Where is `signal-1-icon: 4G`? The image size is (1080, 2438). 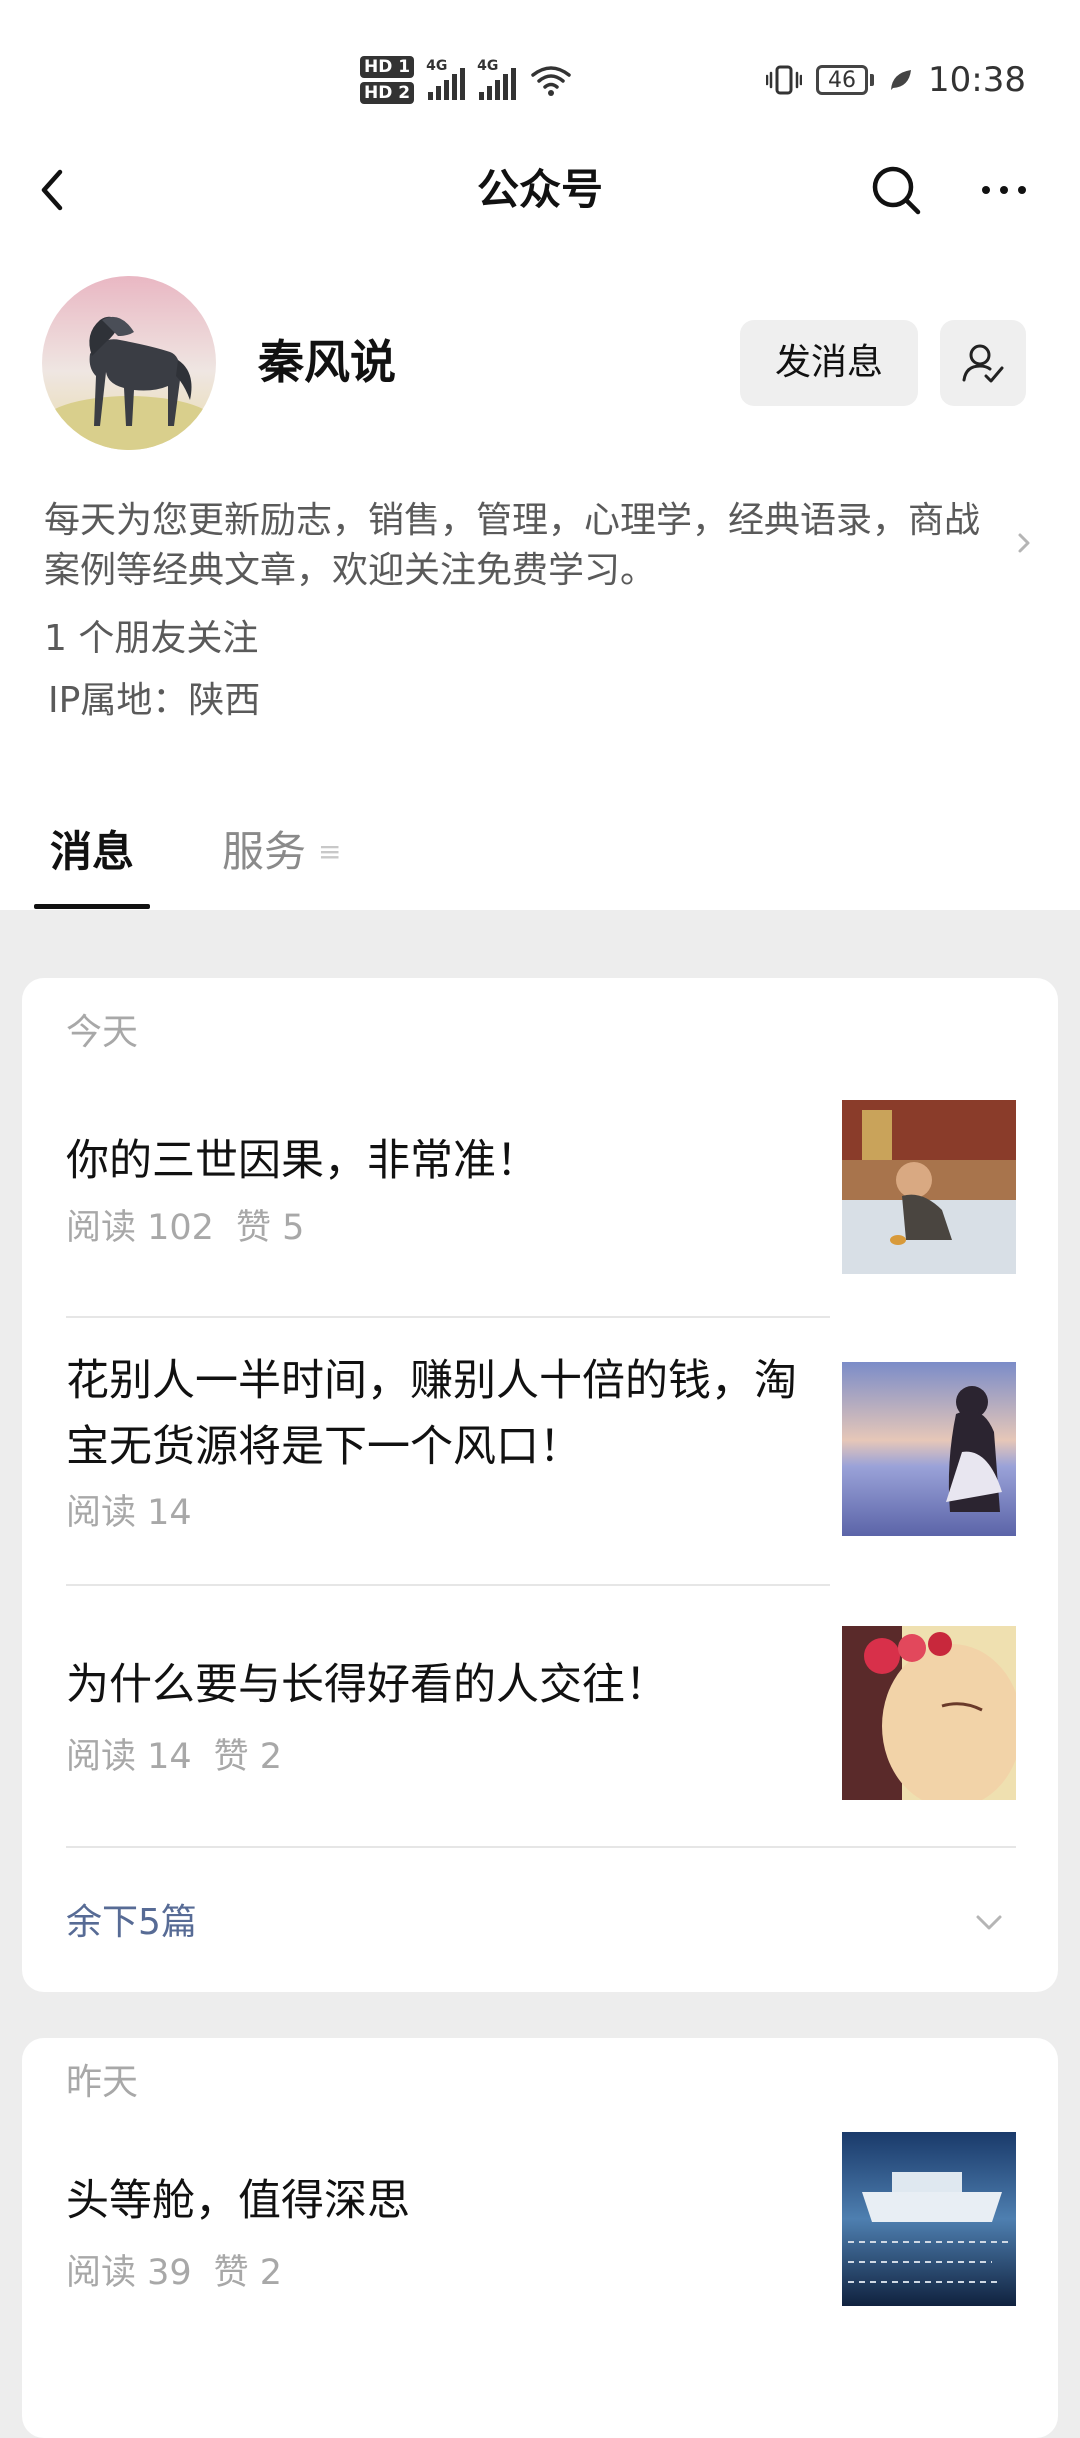 signal-1-icon: 4G is located at coordinates (446, 79).